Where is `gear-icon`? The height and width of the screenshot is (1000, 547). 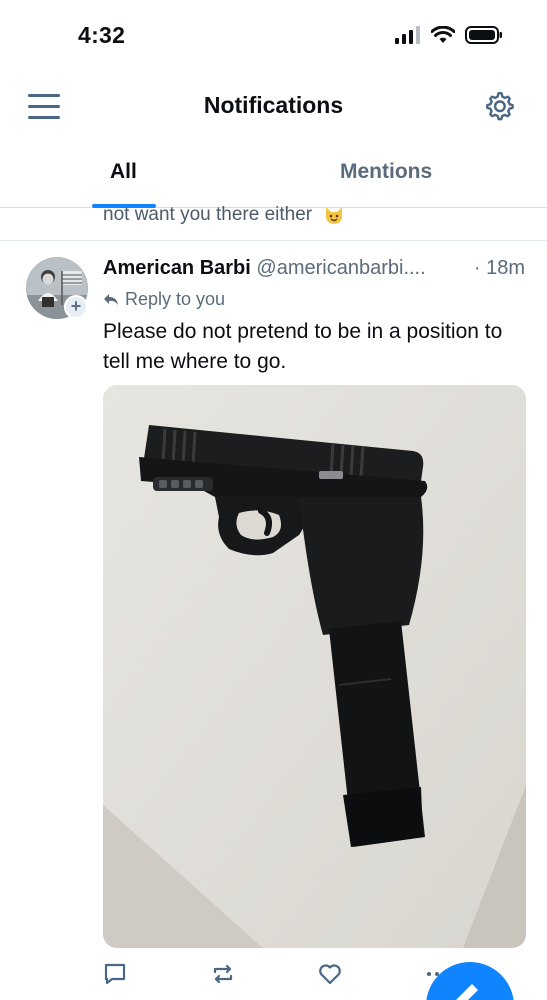
gear-icon is located at coordinates (499, 106).